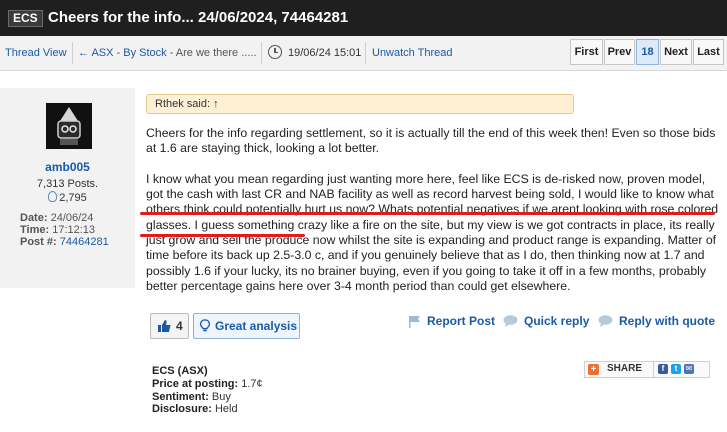  Describe the element at coordinates (36, 53) in the screenshot. I see `thread-view-link: Thread View` at that location.